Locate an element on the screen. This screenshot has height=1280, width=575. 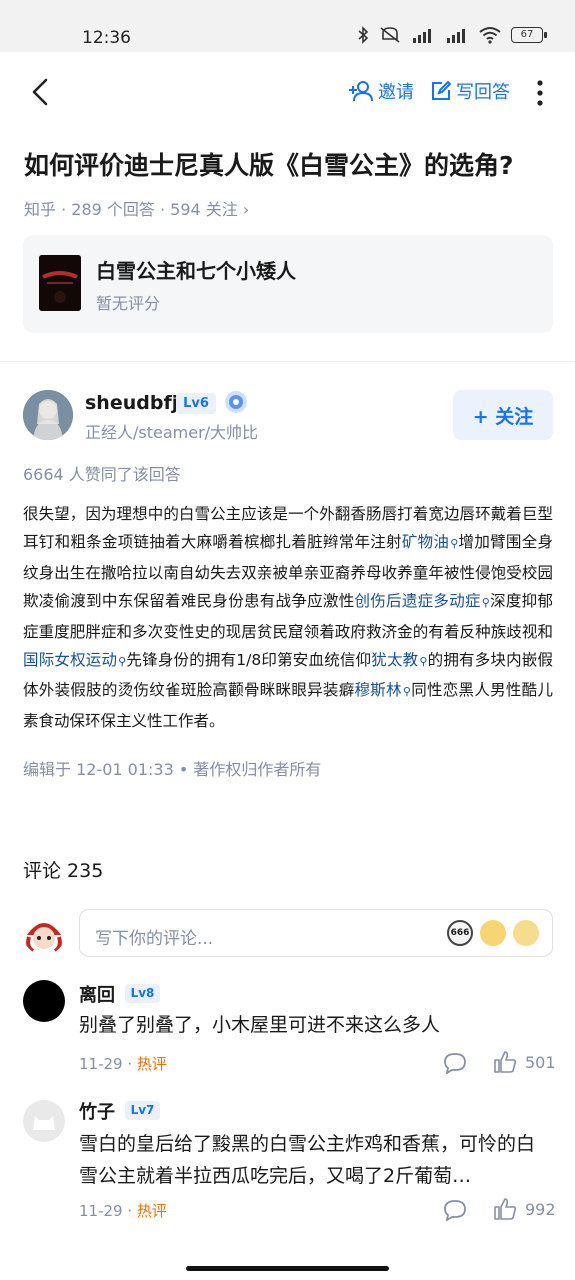
question-title: 如何评价迪士尼真人版《白雪公主》的选角? is located at coordinates (294, 166).